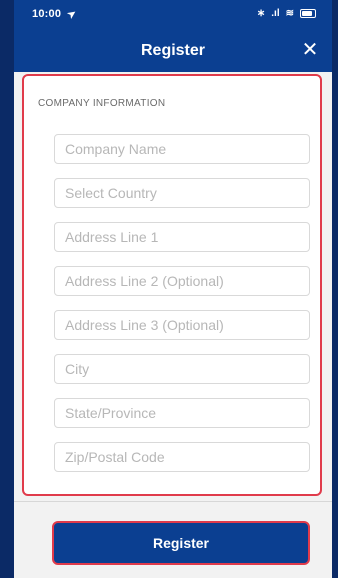 Image resolution: width=338 pixels, height=578 pixels. I want to click on address-line-1-field, so click(182, 237).